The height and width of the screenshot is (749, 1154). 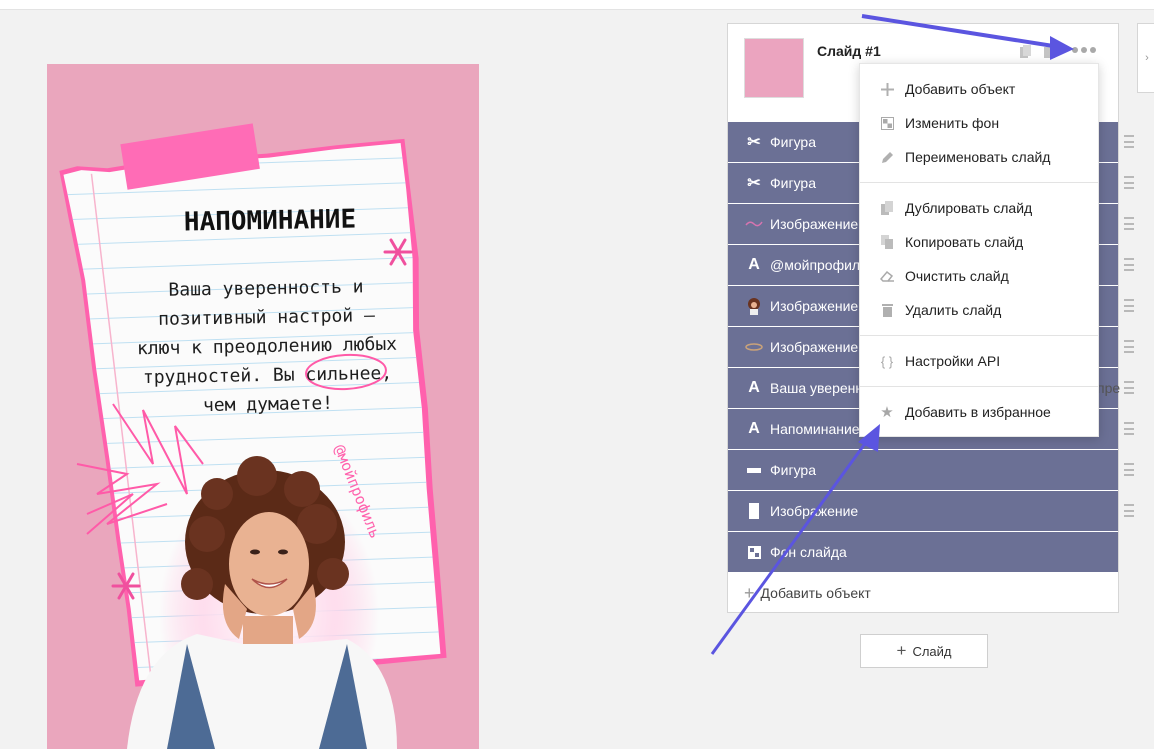 What do you see at coordinates (952, 123) in the screenshot?
I see `menu-label: Изменить фон` at bounding box center [952, 123].